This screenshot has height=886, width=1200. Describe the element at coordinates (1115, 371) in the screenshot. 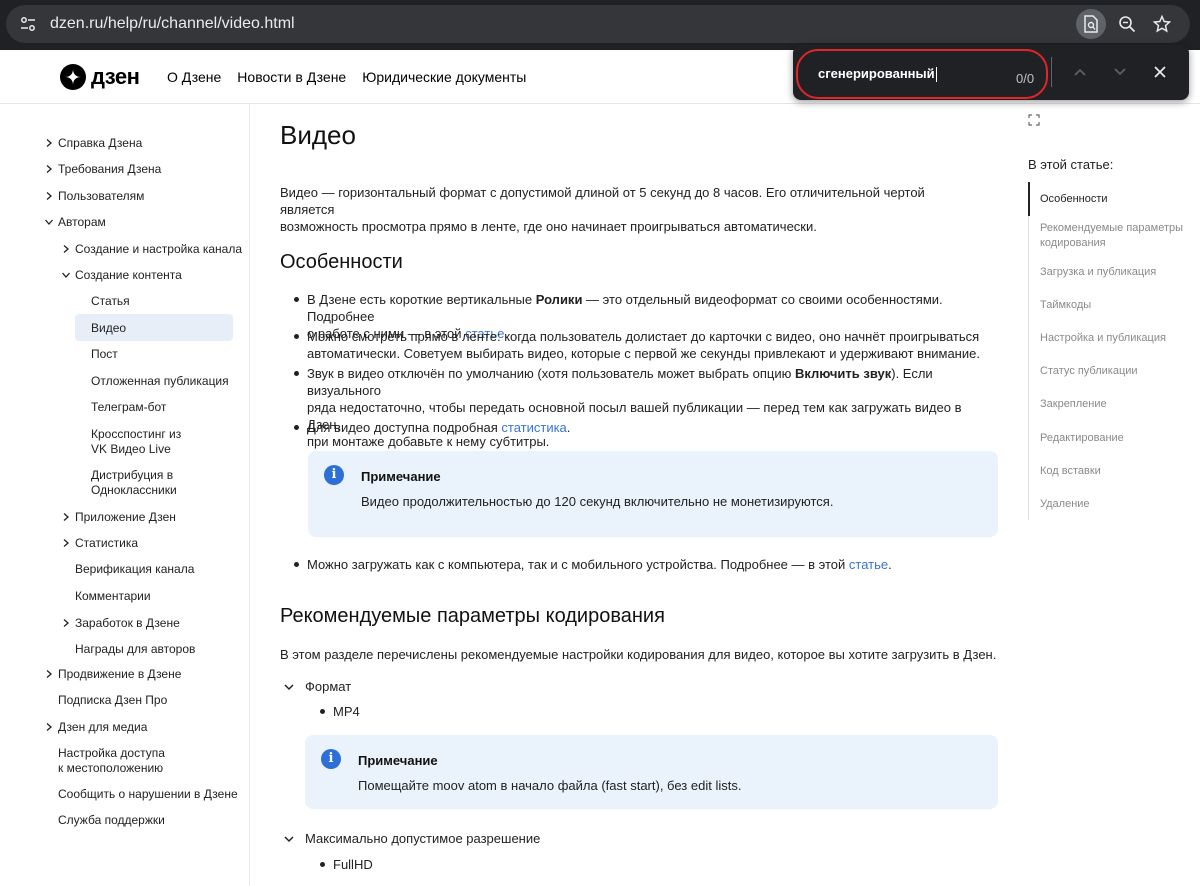

I see `toc-item: Статус публикации` at that location.